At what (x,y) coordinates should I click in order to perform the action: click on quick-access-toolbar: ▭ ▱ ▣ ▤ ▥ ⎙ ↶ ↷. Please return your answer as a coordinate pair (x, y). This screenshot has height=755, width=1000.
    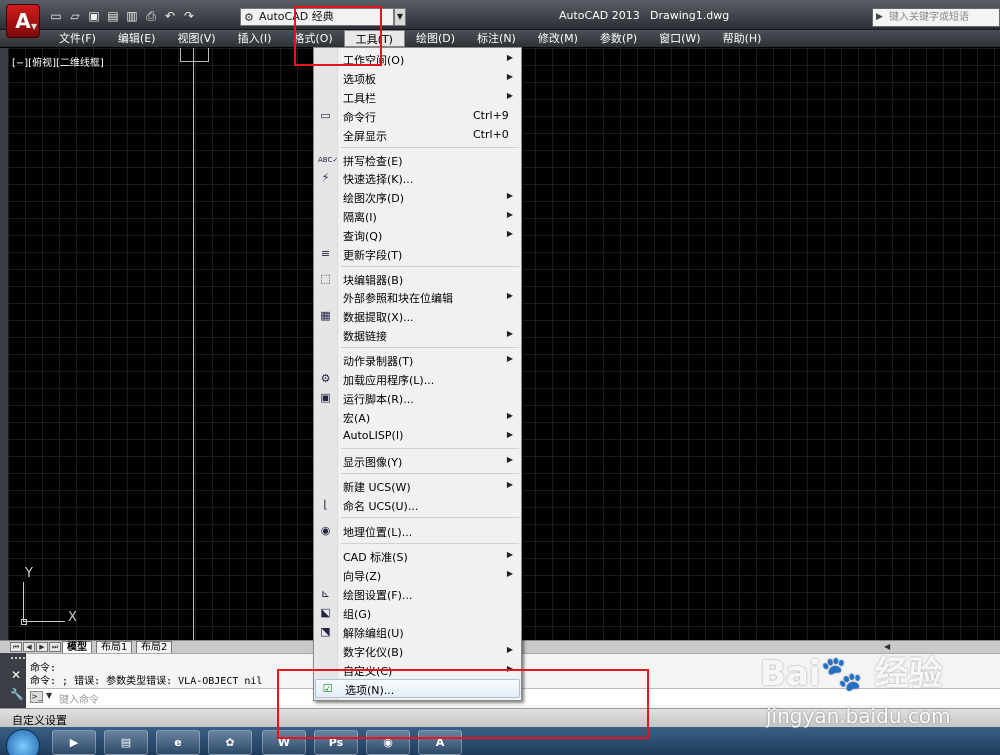
    Looking at the image, I should click on (122, 17).